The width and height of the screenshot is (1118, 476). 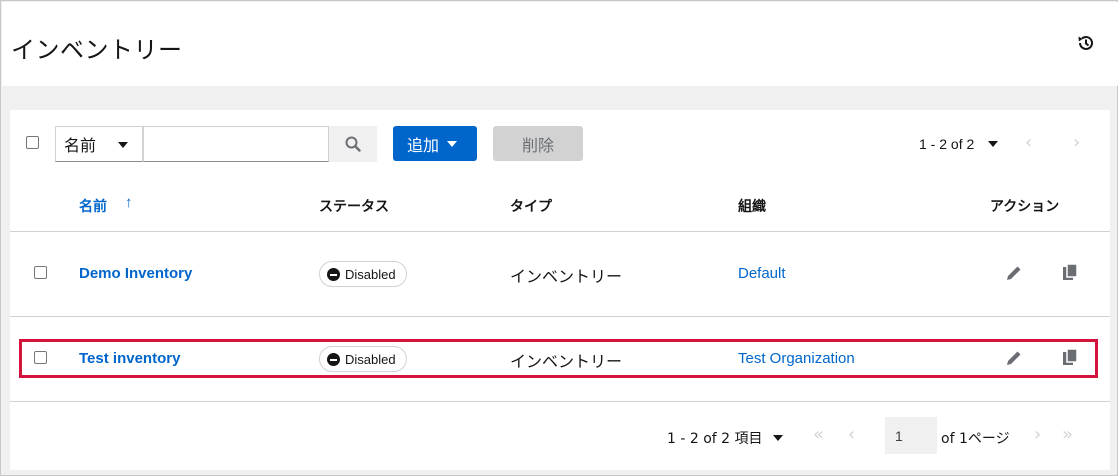 I want to click on pagination-count: 1 - 2 of 2, so click(x=947, y=144).